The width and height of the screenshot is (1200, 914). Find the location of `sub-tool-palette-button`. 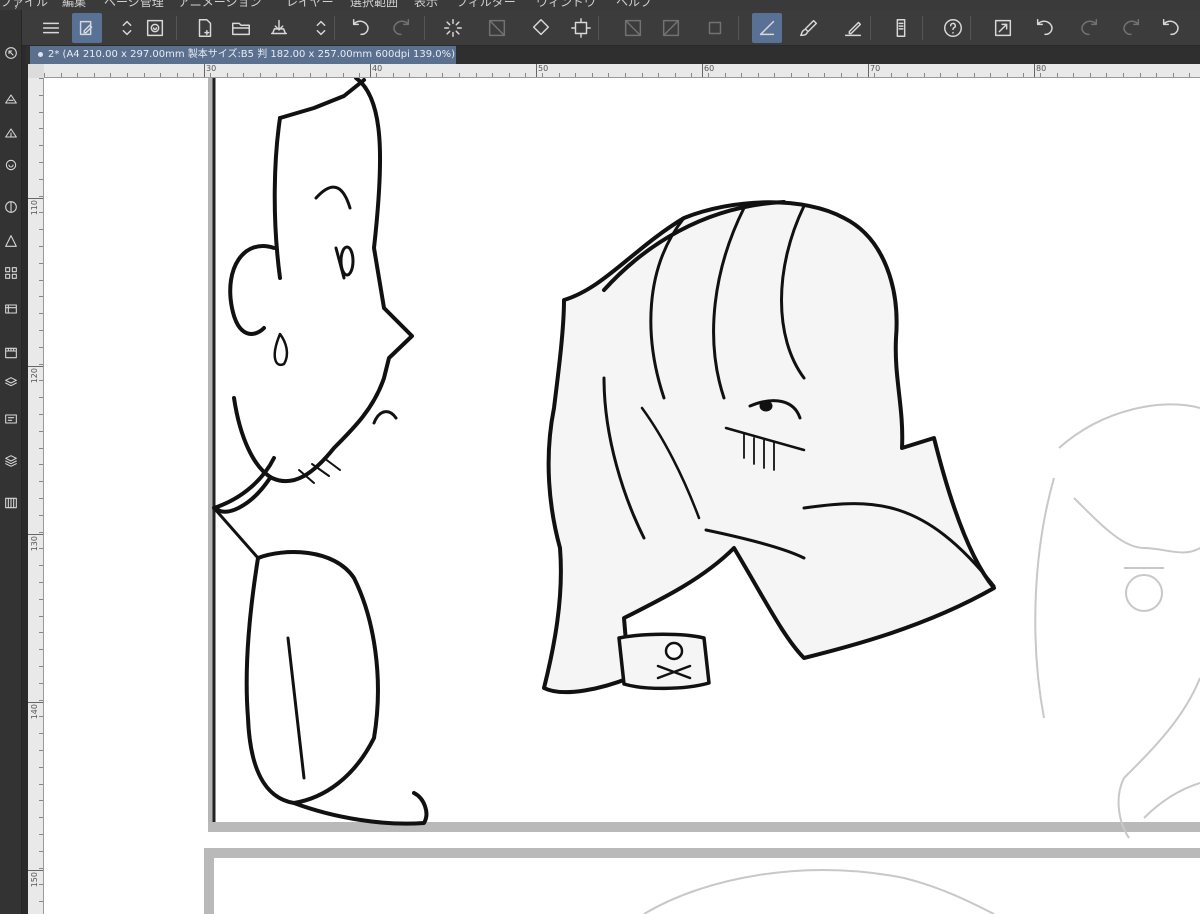

sub-tool-palette-button is located at coordinates (11, 133).